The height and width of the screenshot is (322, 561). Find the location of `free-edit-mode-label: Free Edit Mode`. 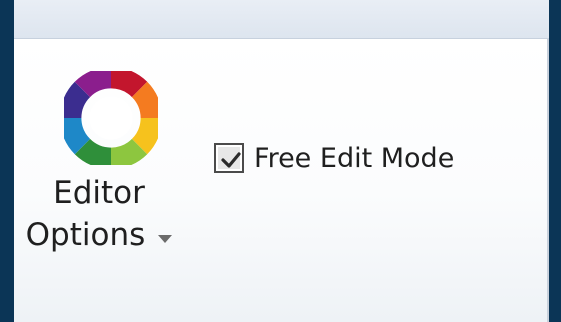

free-edit-mode-label: Free Edit Mode is located at coordinates (354, 158).